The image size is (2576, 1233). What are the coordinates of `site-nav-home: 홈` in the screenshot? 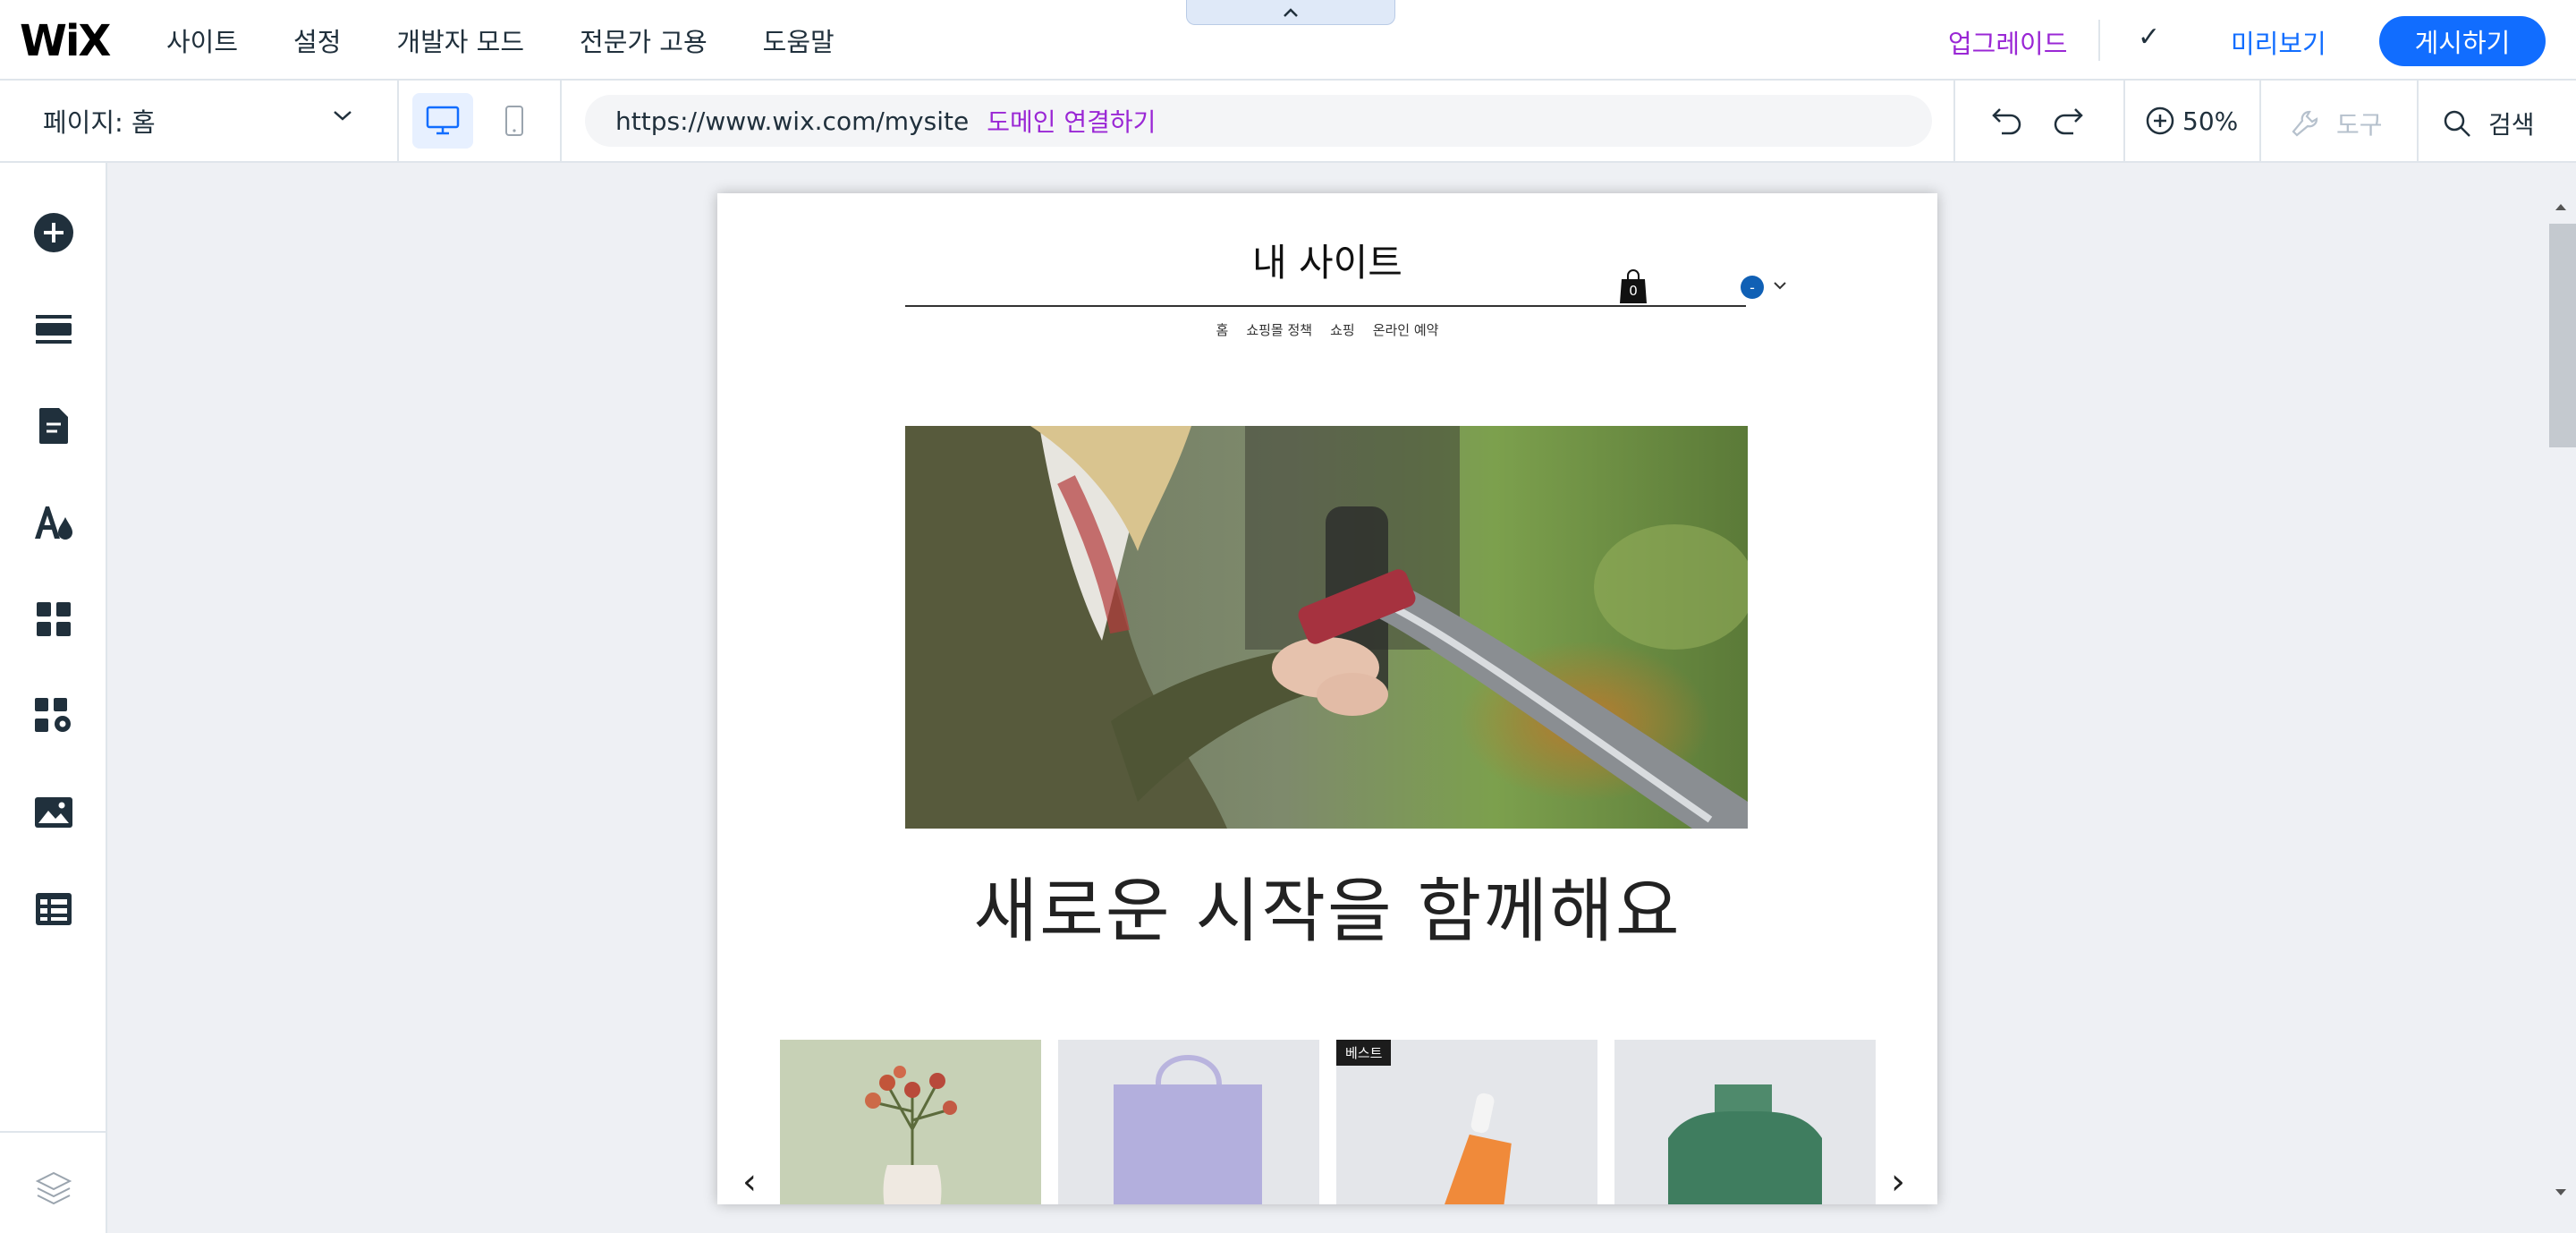 It's located at (1222, 329).